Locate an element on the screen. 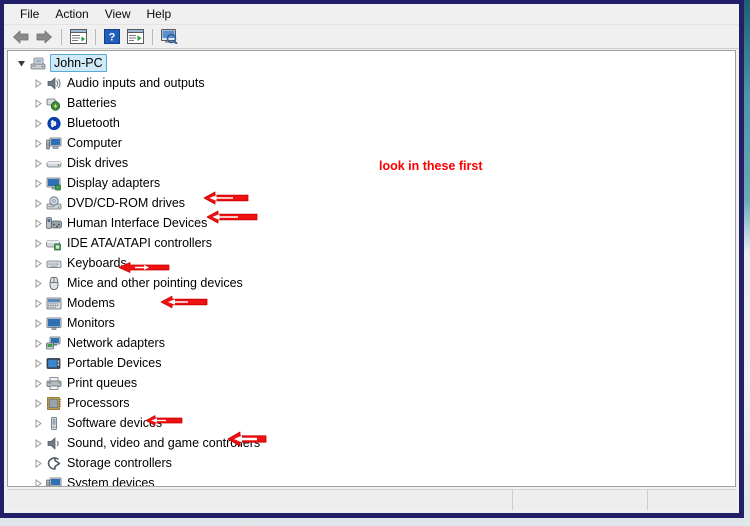  tree-item-label: Modems is located at coordinates (91, 303).